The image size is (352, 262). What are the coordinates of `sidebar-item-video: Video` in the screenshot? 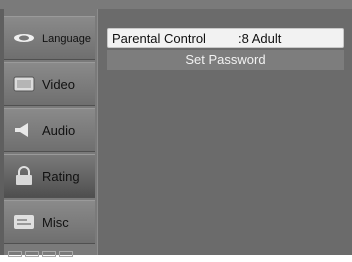 It's located at (49, 84).